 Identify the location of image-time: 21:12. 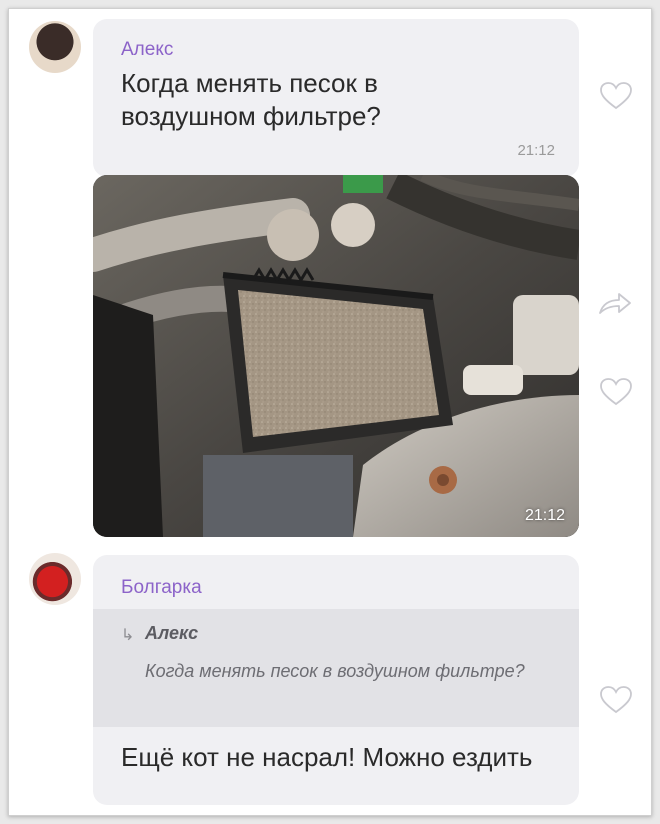
(544, 515).